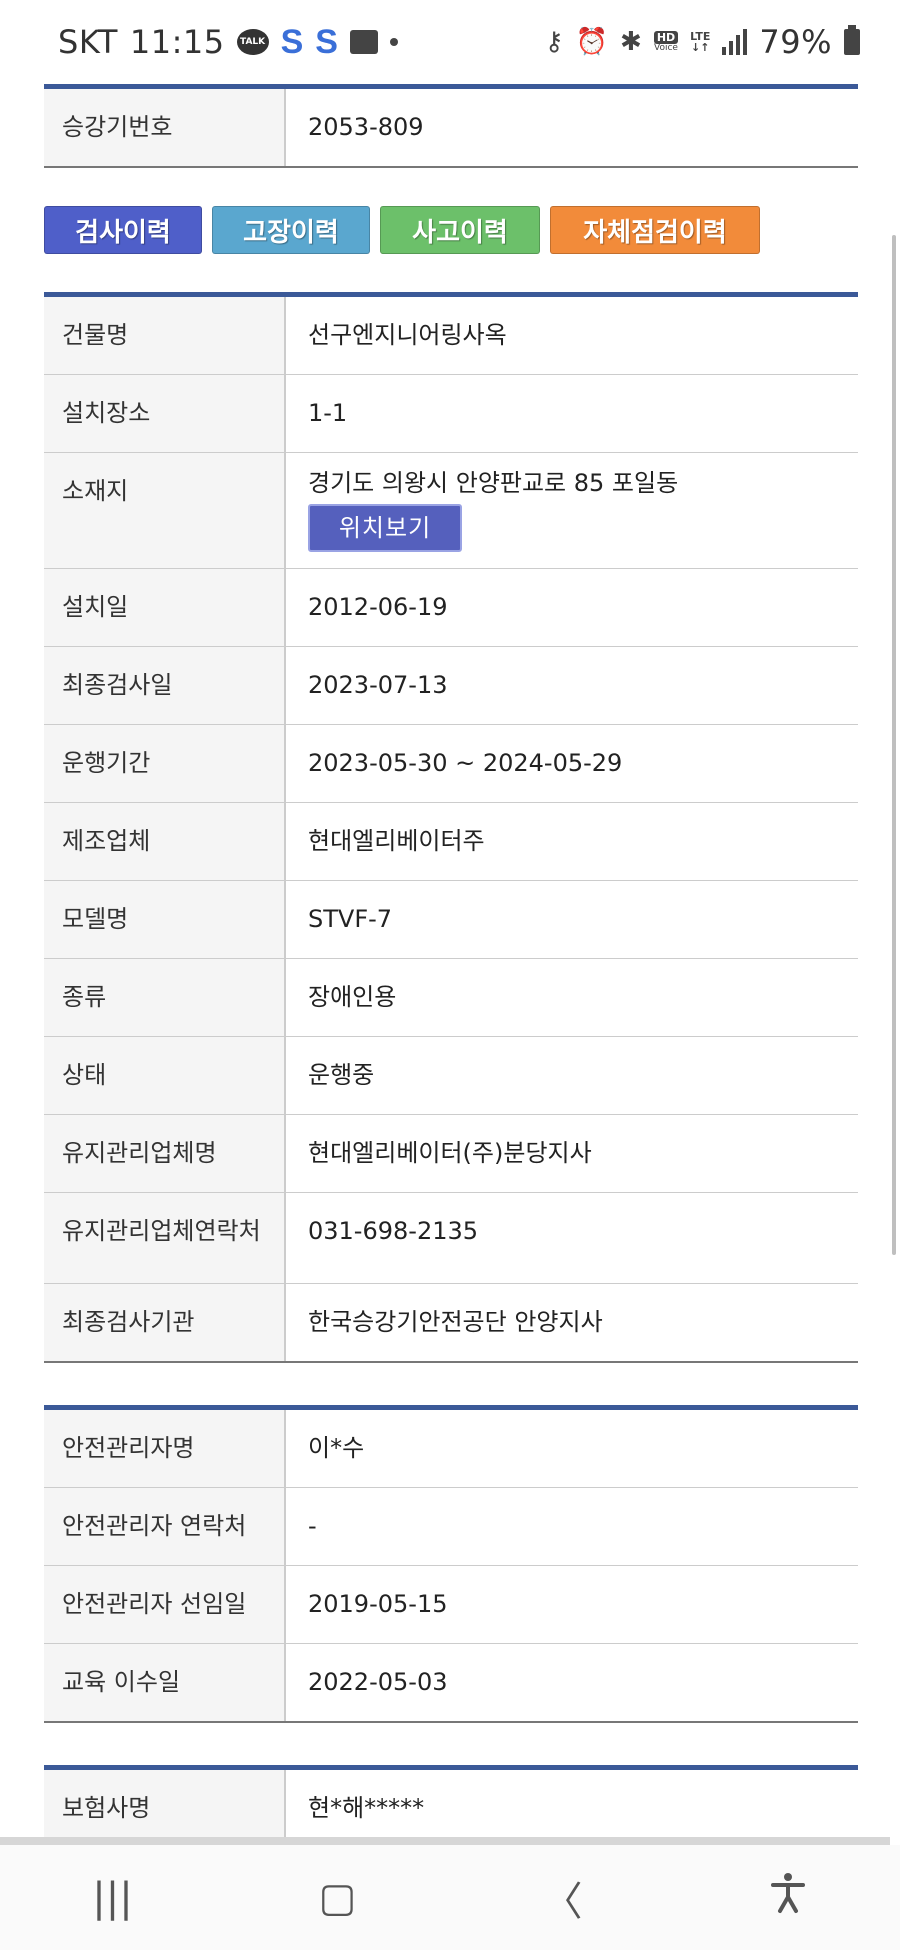 The image size is (900, 1950). What do you see at coordinates (165, 1604) in the screenshot?
I see `safety-manager-appointed-label: 안전관리자 선임일` at bounding box center [165, 1604].